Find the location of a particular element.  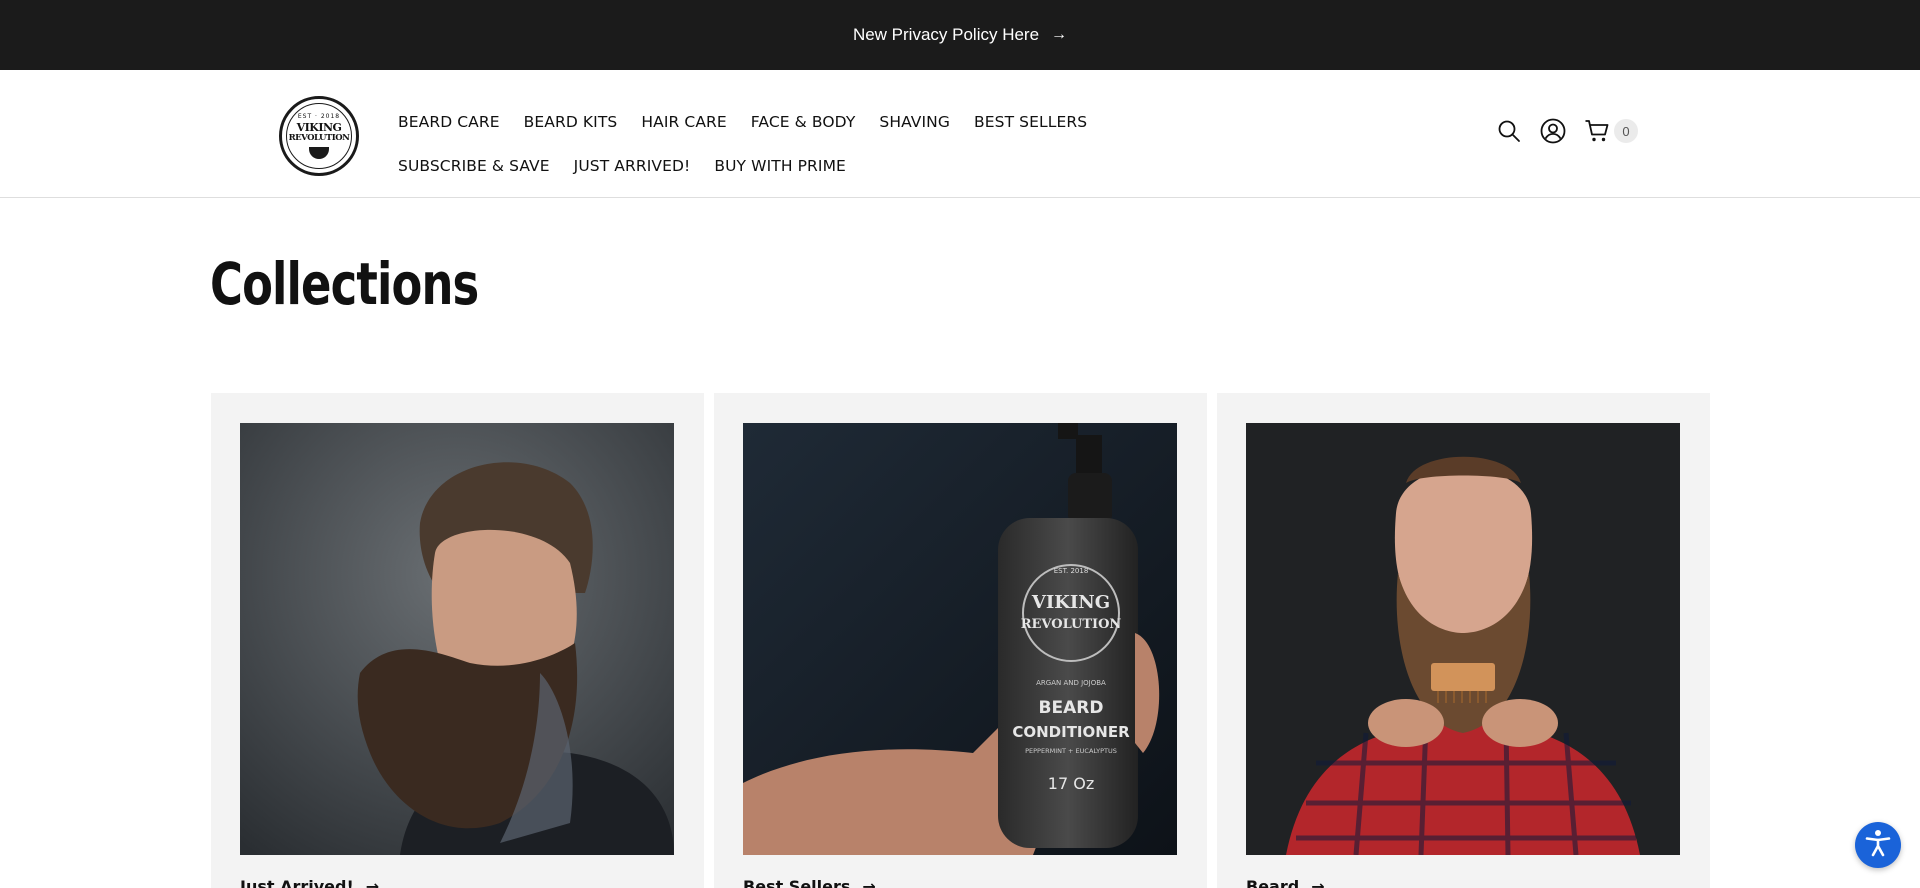

viking-revolution-logo: EST · 2018 VIKING REVOLUTION is located at coordinates (319, 136).